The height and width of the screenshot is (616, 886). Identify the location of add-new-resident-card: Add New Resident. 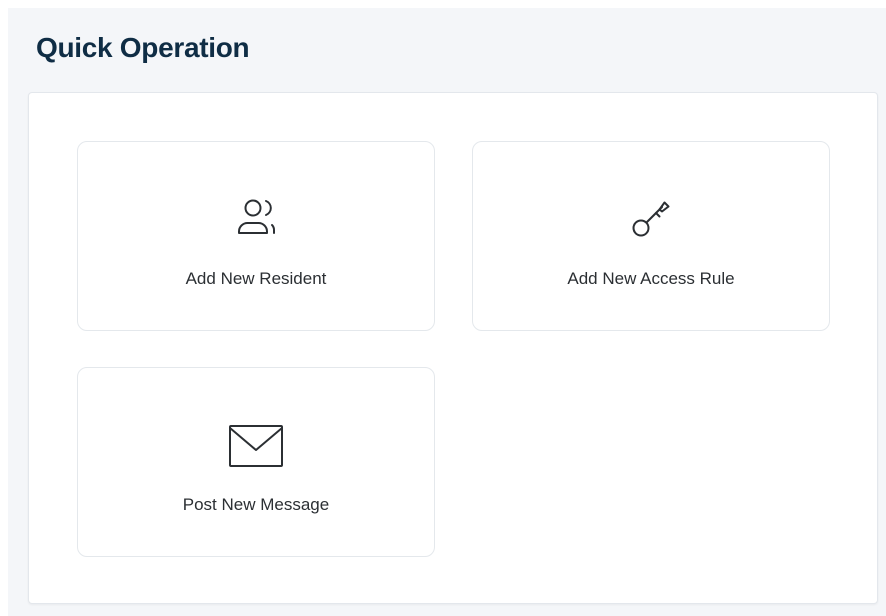
(256, 236).